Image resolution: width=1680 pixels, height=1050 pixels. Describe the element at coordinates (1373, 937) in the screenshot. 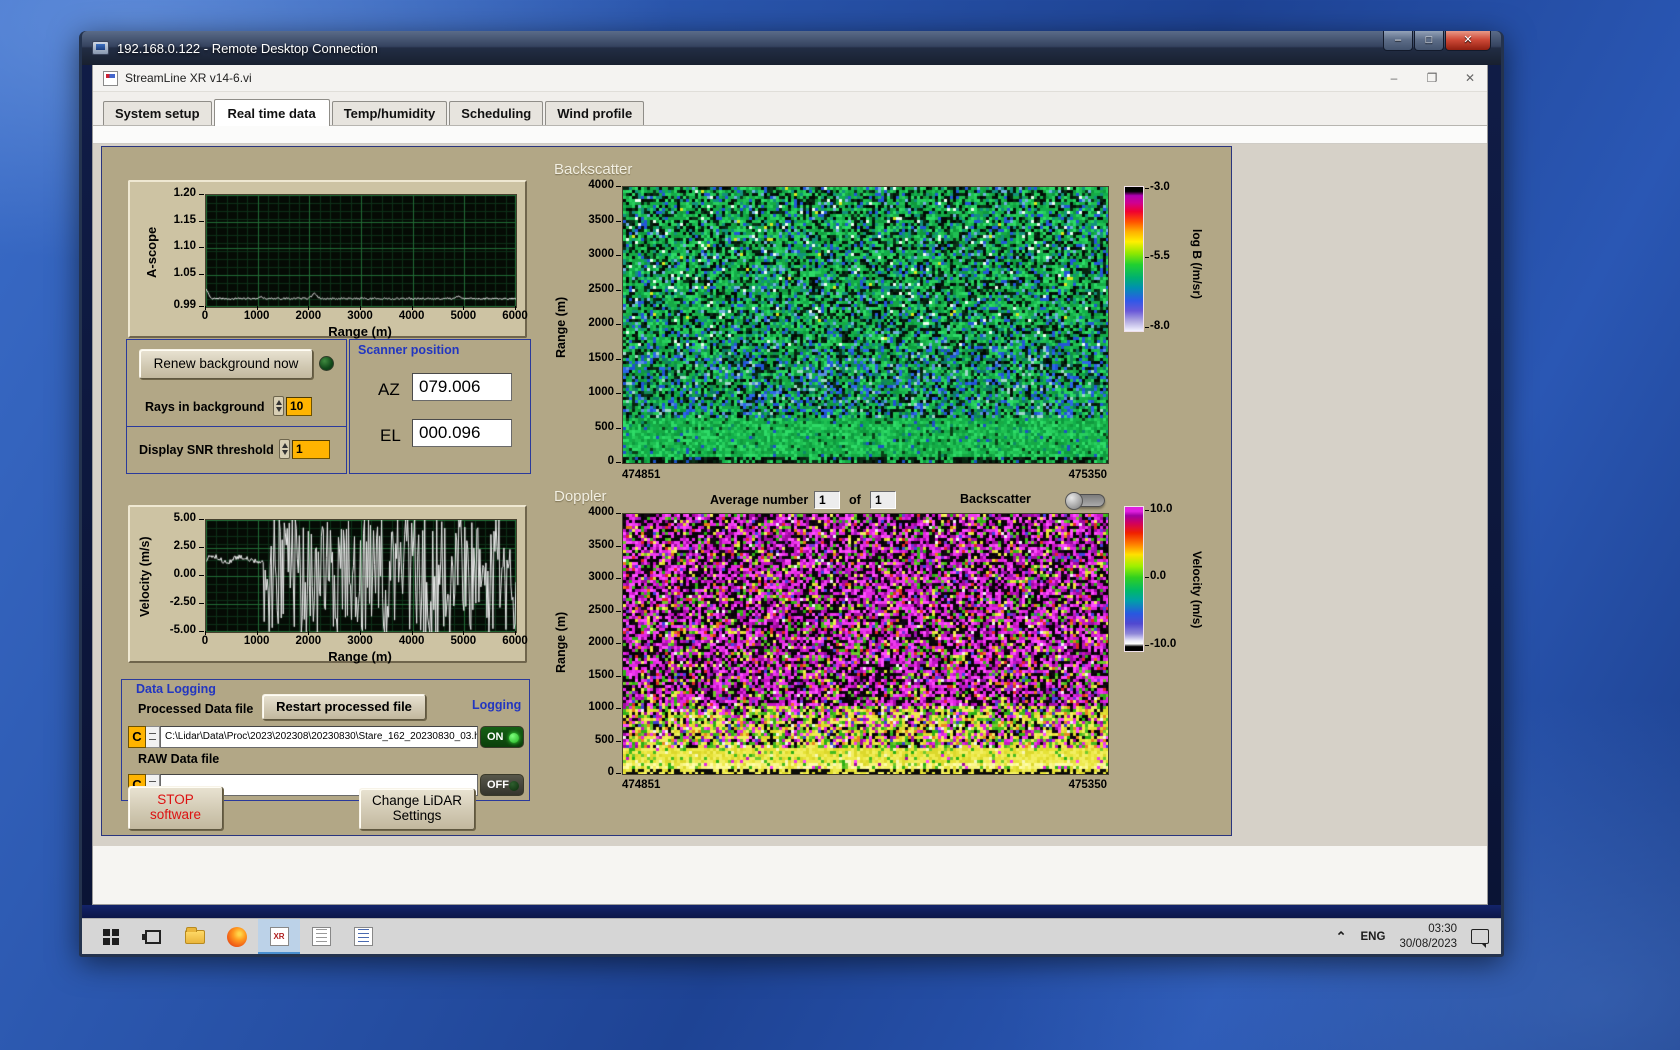

I see `language-indicator: ENG` at that location.